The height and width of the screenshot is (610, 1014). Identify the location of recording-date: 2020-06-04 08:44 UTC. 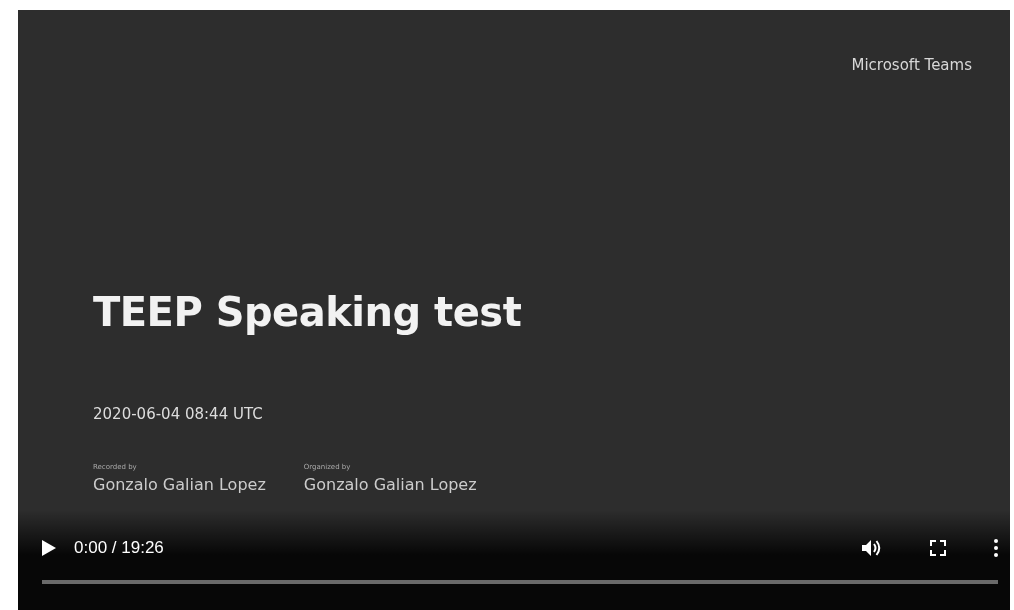
(178, 414).